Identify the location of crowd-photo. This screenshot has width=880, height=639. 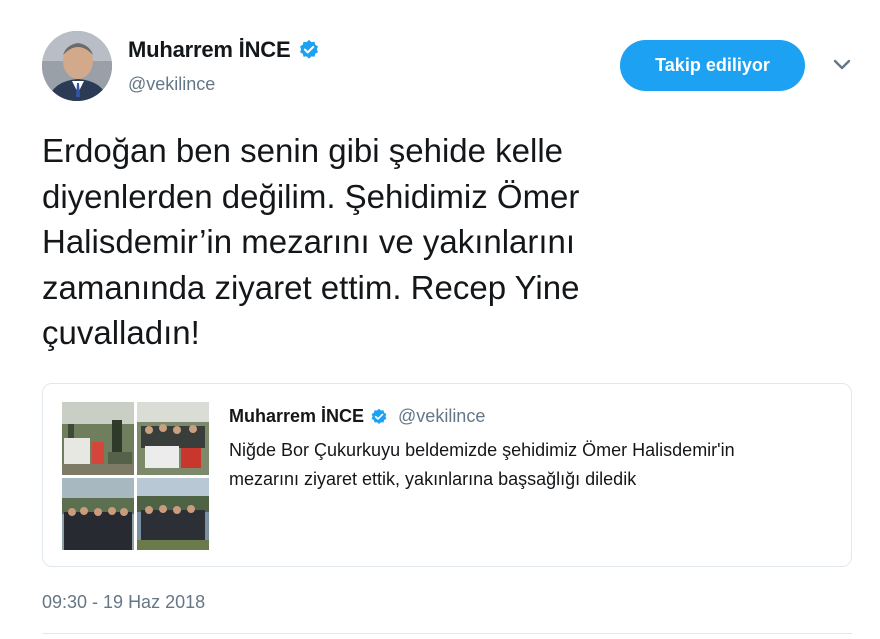
(173, 438).